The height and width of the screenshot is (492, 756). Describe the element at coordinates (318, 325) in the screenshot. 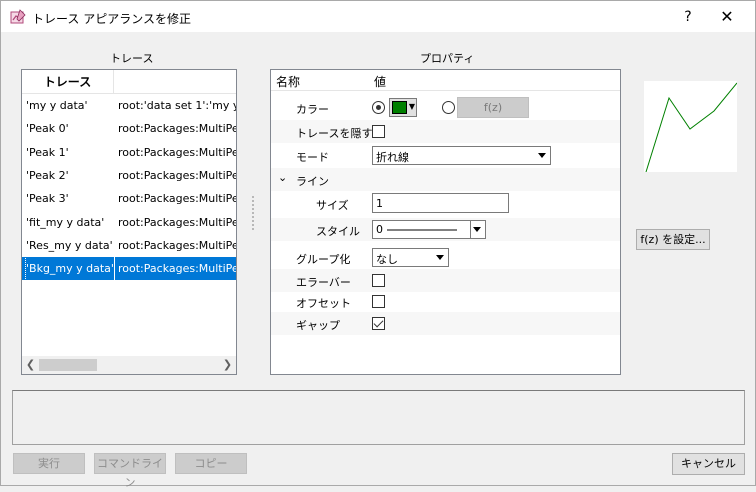

I see `gap-label: ギャップ` at that location.